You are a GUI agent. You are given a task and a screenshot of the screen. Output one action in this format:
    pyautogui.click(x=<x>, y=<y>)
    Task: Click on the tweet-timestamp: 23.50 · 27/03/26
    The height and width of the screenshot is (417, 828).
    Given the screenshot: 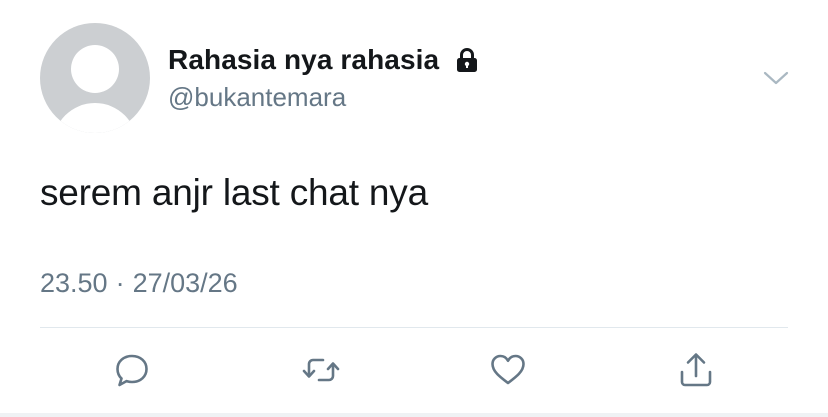 What is the action you would take?
    pyautogui.click(x=139, y=283)
    